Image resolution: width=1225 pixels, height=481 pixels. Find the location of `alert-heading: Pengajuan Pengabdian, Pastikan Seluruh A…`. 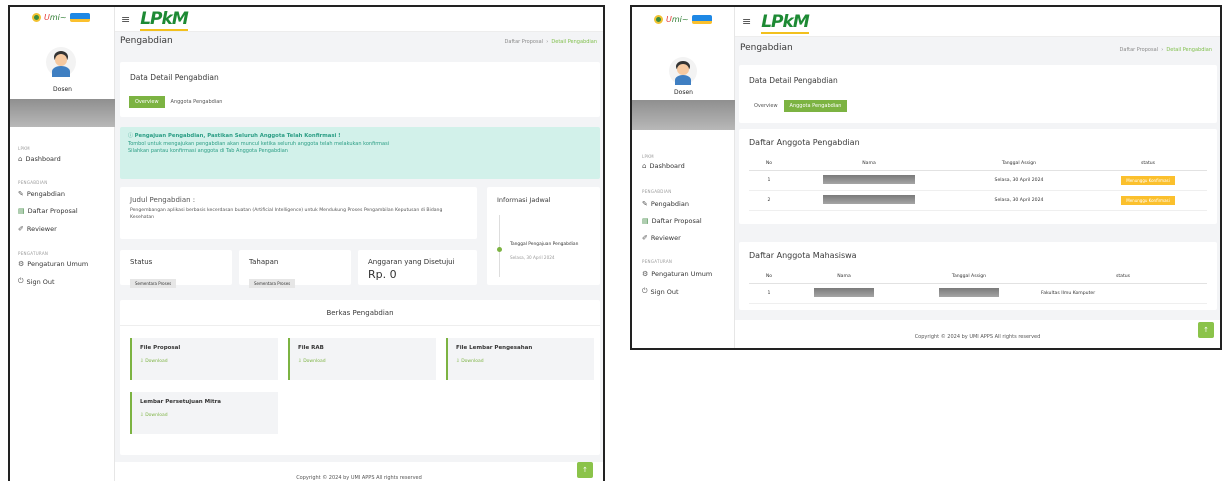

alert-heading: Pengajuan Pengabdian, Pastikan Seluruh A… is located at coordinates (237, 136).